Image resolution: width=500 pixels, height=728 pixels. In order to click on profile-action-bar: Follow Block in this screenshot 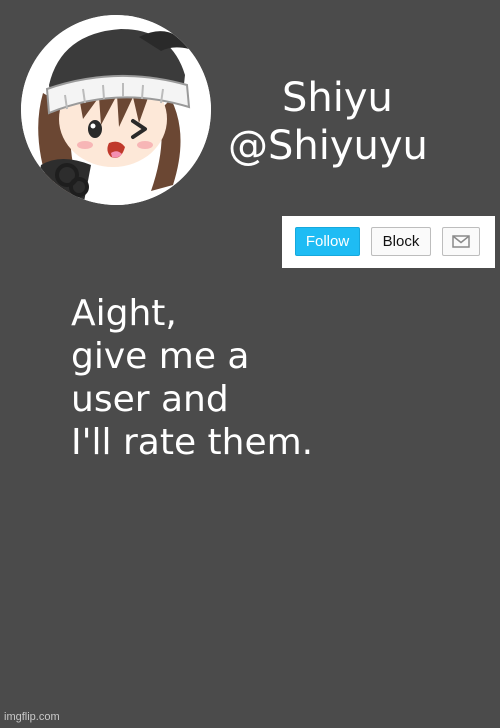, I will do `click(388, 242)`.